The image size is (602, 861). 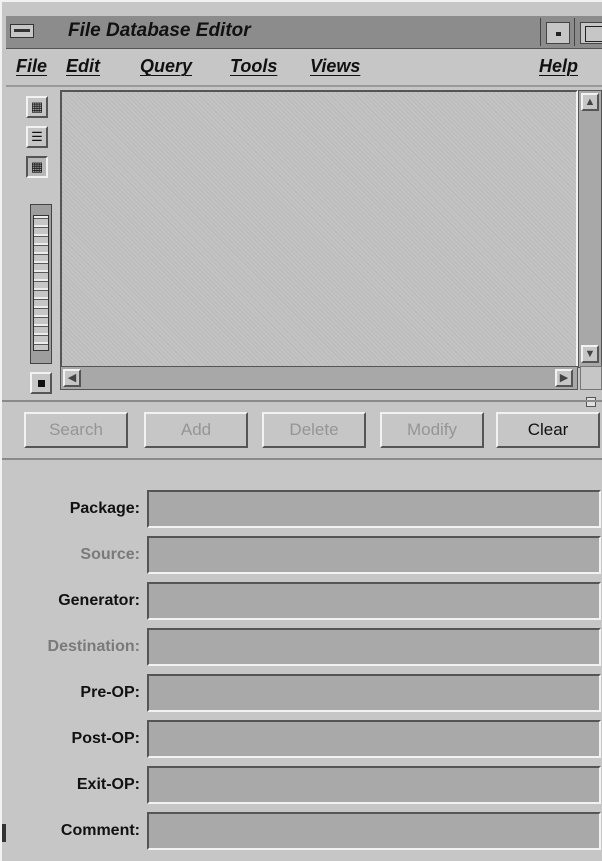 What do you see at coordinates (304, 68) in the screenshot?
I see `menu-bar: File Edit Query Tools Views Help` at bounding box center [304, 68].